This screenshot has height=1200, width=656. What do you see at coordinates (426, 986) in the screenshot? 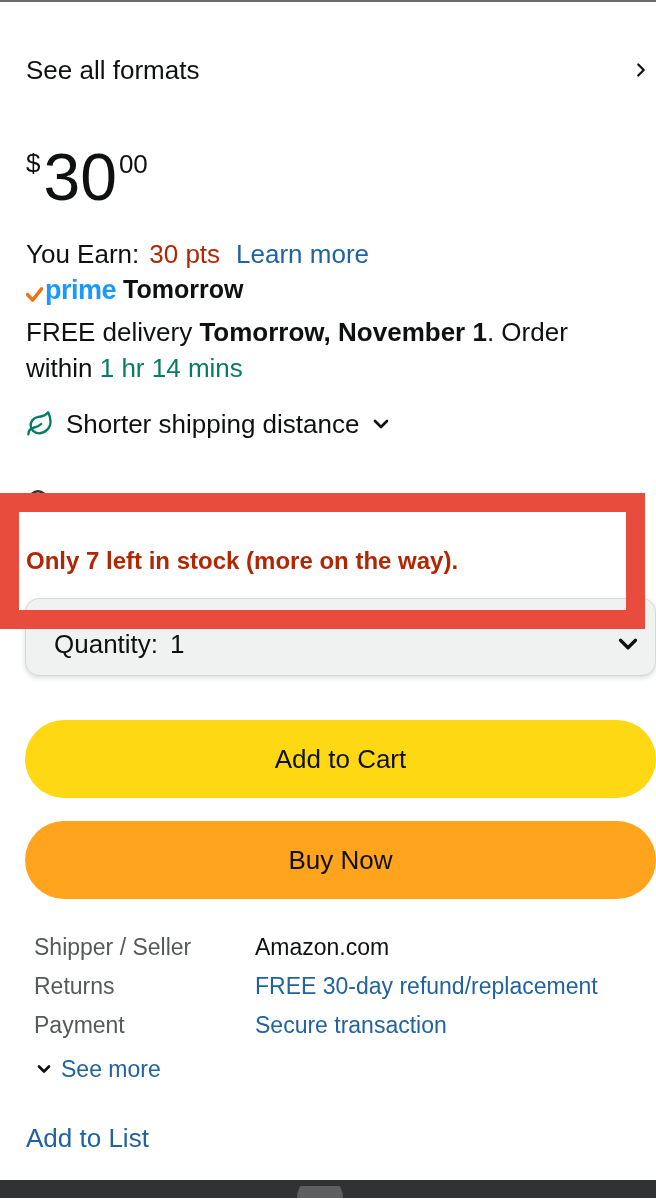
I see `detail-link: FREE 30-day refund/replacement` at bounding box center [426, 986].